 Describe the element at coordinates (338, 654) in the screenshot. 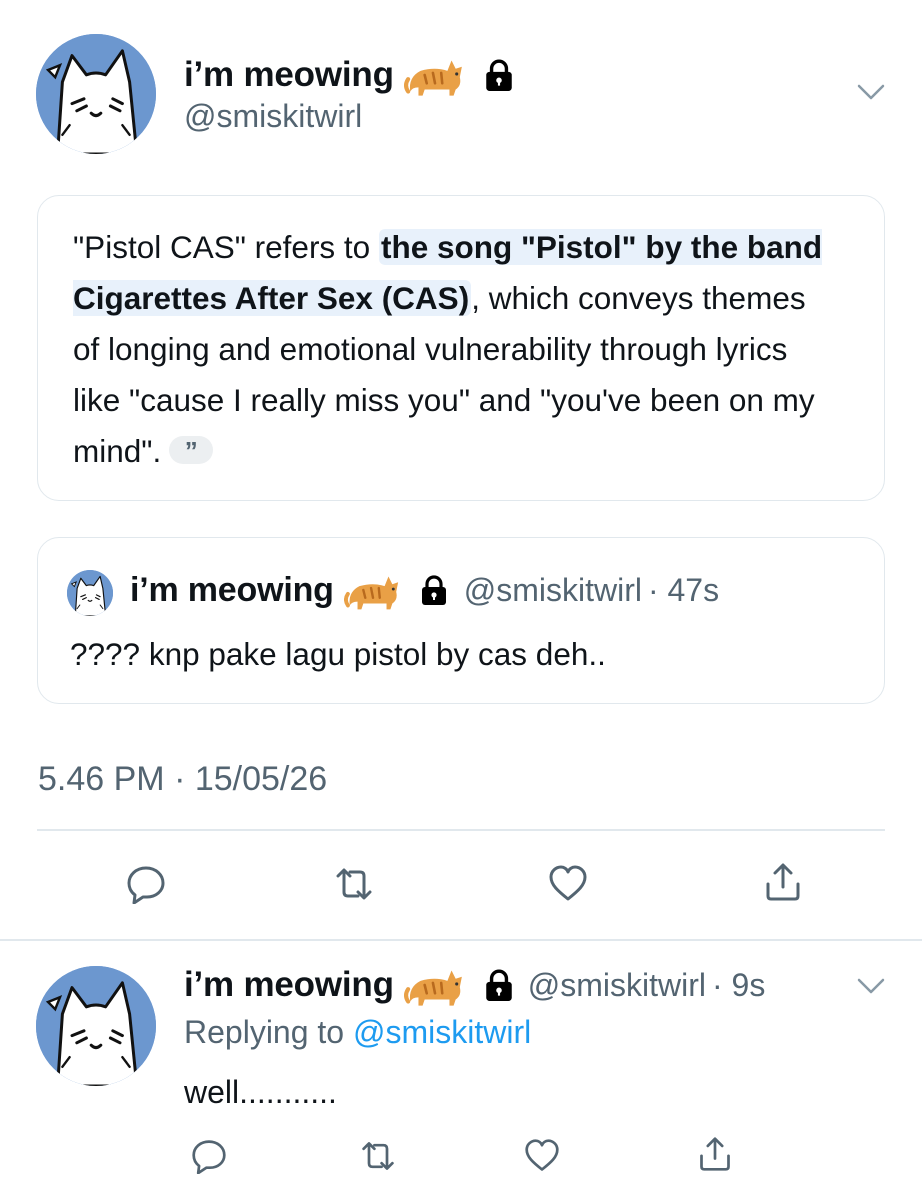

I see `quoted-tweet-text: ???? knp pake lagu pistol by cas deh..` at that location.